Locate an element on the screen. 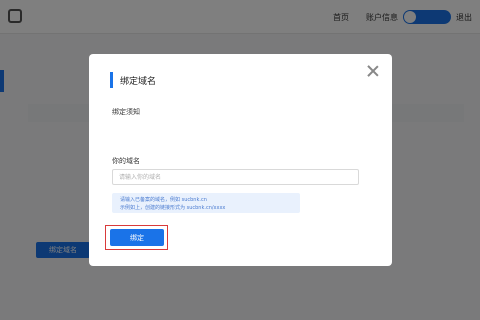 The image size is (480, 320). notice-title: 绑定须知 is located at coordinates (126, 112).